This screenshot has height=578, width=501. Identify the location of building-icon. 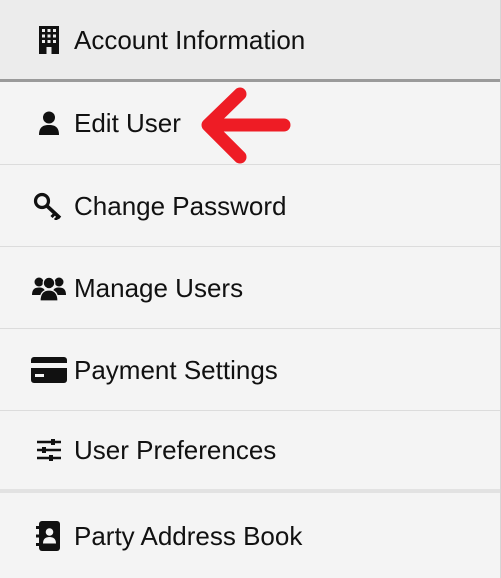
(49, 40).